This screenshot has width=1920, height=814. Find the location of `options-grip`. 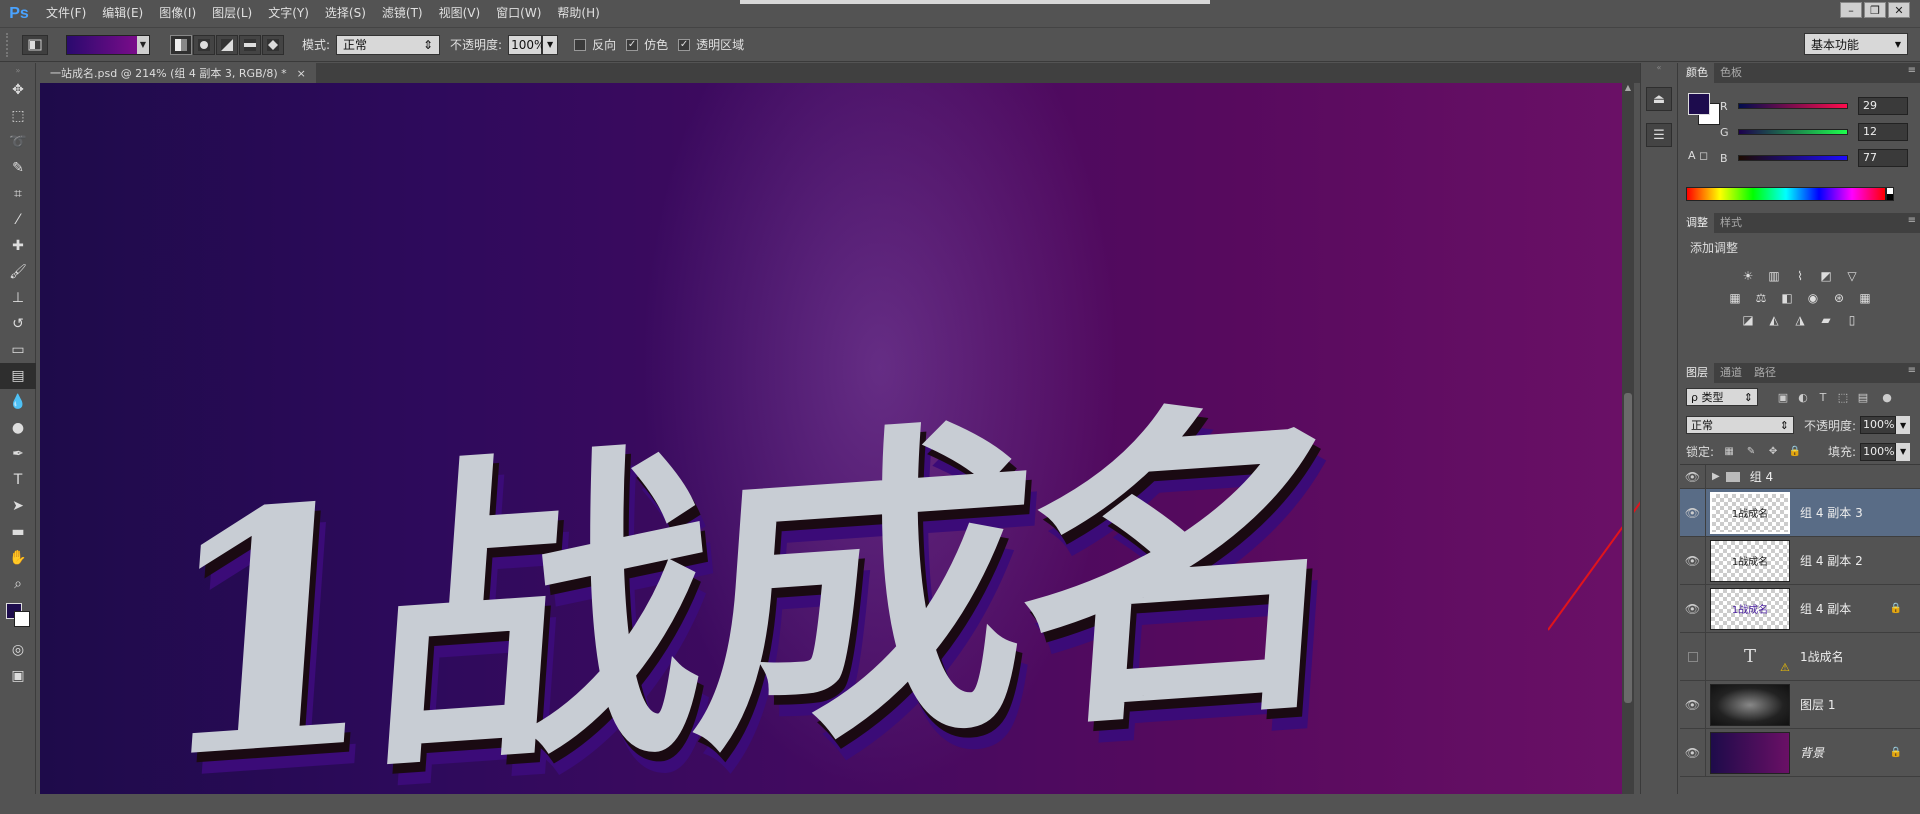

options-grip is located at coordinates (9, 44).